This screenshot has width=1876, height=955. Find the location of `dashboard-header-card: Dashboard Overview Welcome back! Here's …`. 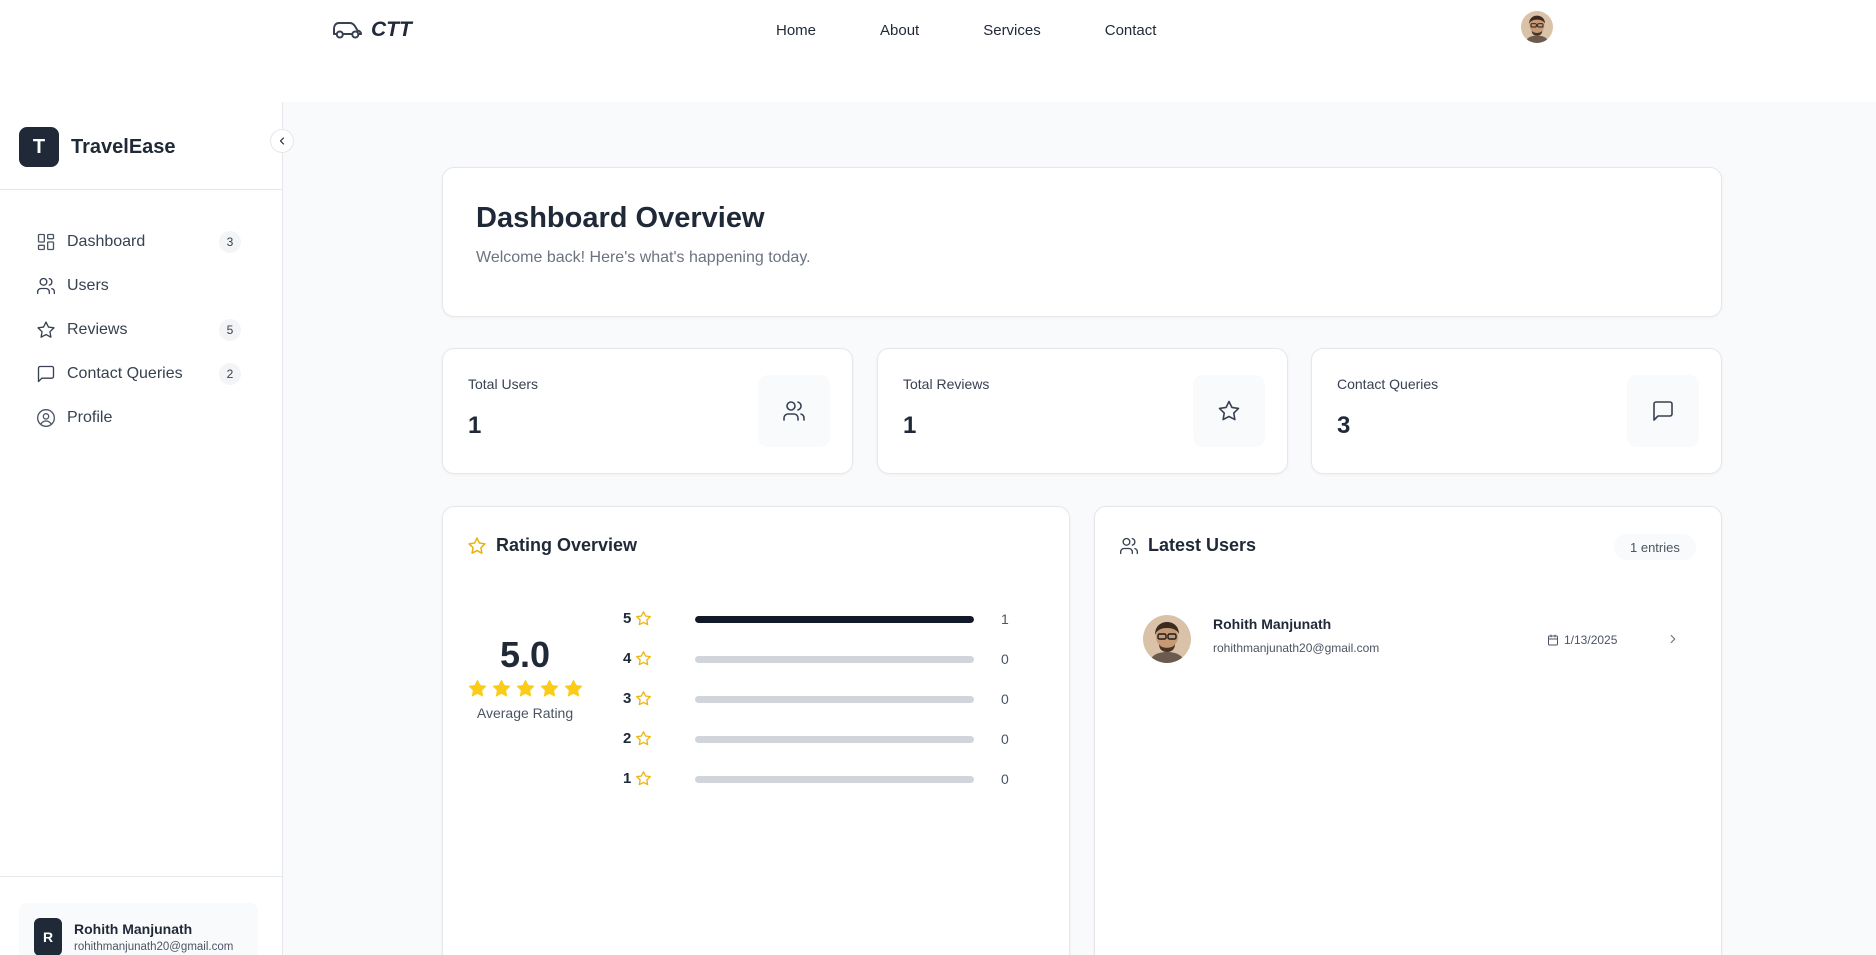

dashboard-header-card: Dashboard Overview Welcome back! Here's … is located at coordinates (1082, 242).